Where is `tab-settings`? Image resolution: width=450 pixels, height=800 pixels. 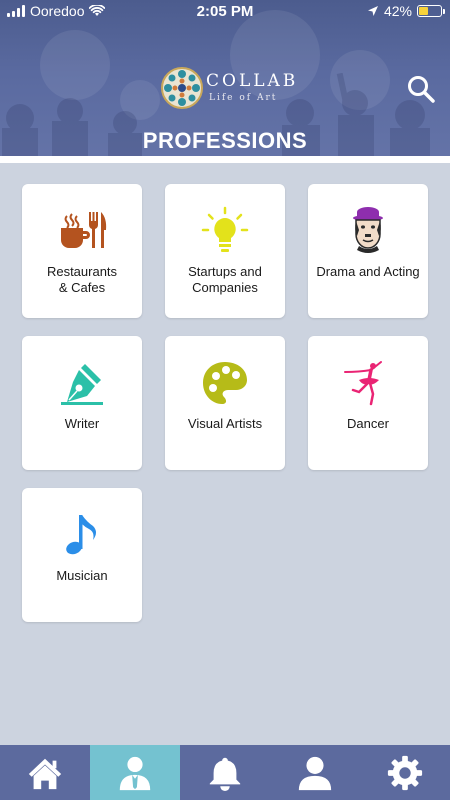 tab-settings is located at coordinates (405, 772).